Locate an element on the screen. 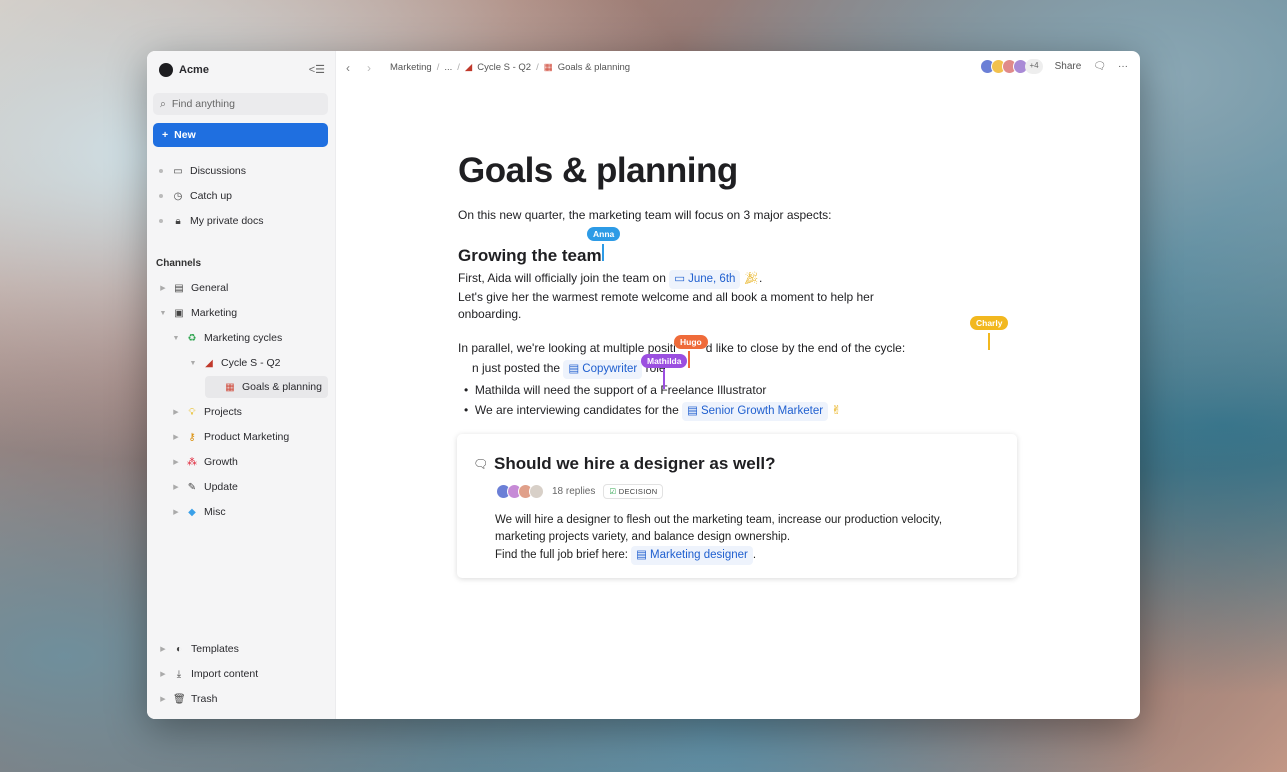 The height and width of the screenshot is (772, 1287). sidebar-item-import: ▶ ⤓ Import content is located at coordinates (208, 674).